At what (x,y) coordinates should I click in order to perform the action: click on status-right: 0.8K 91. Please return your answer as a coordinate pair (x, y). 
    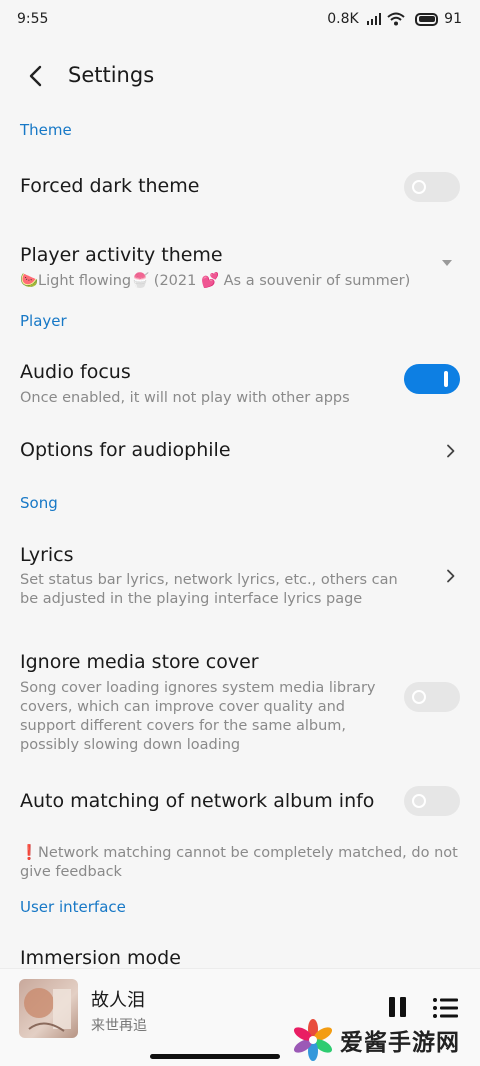
    Looking at the image, I should click on (394, 19).